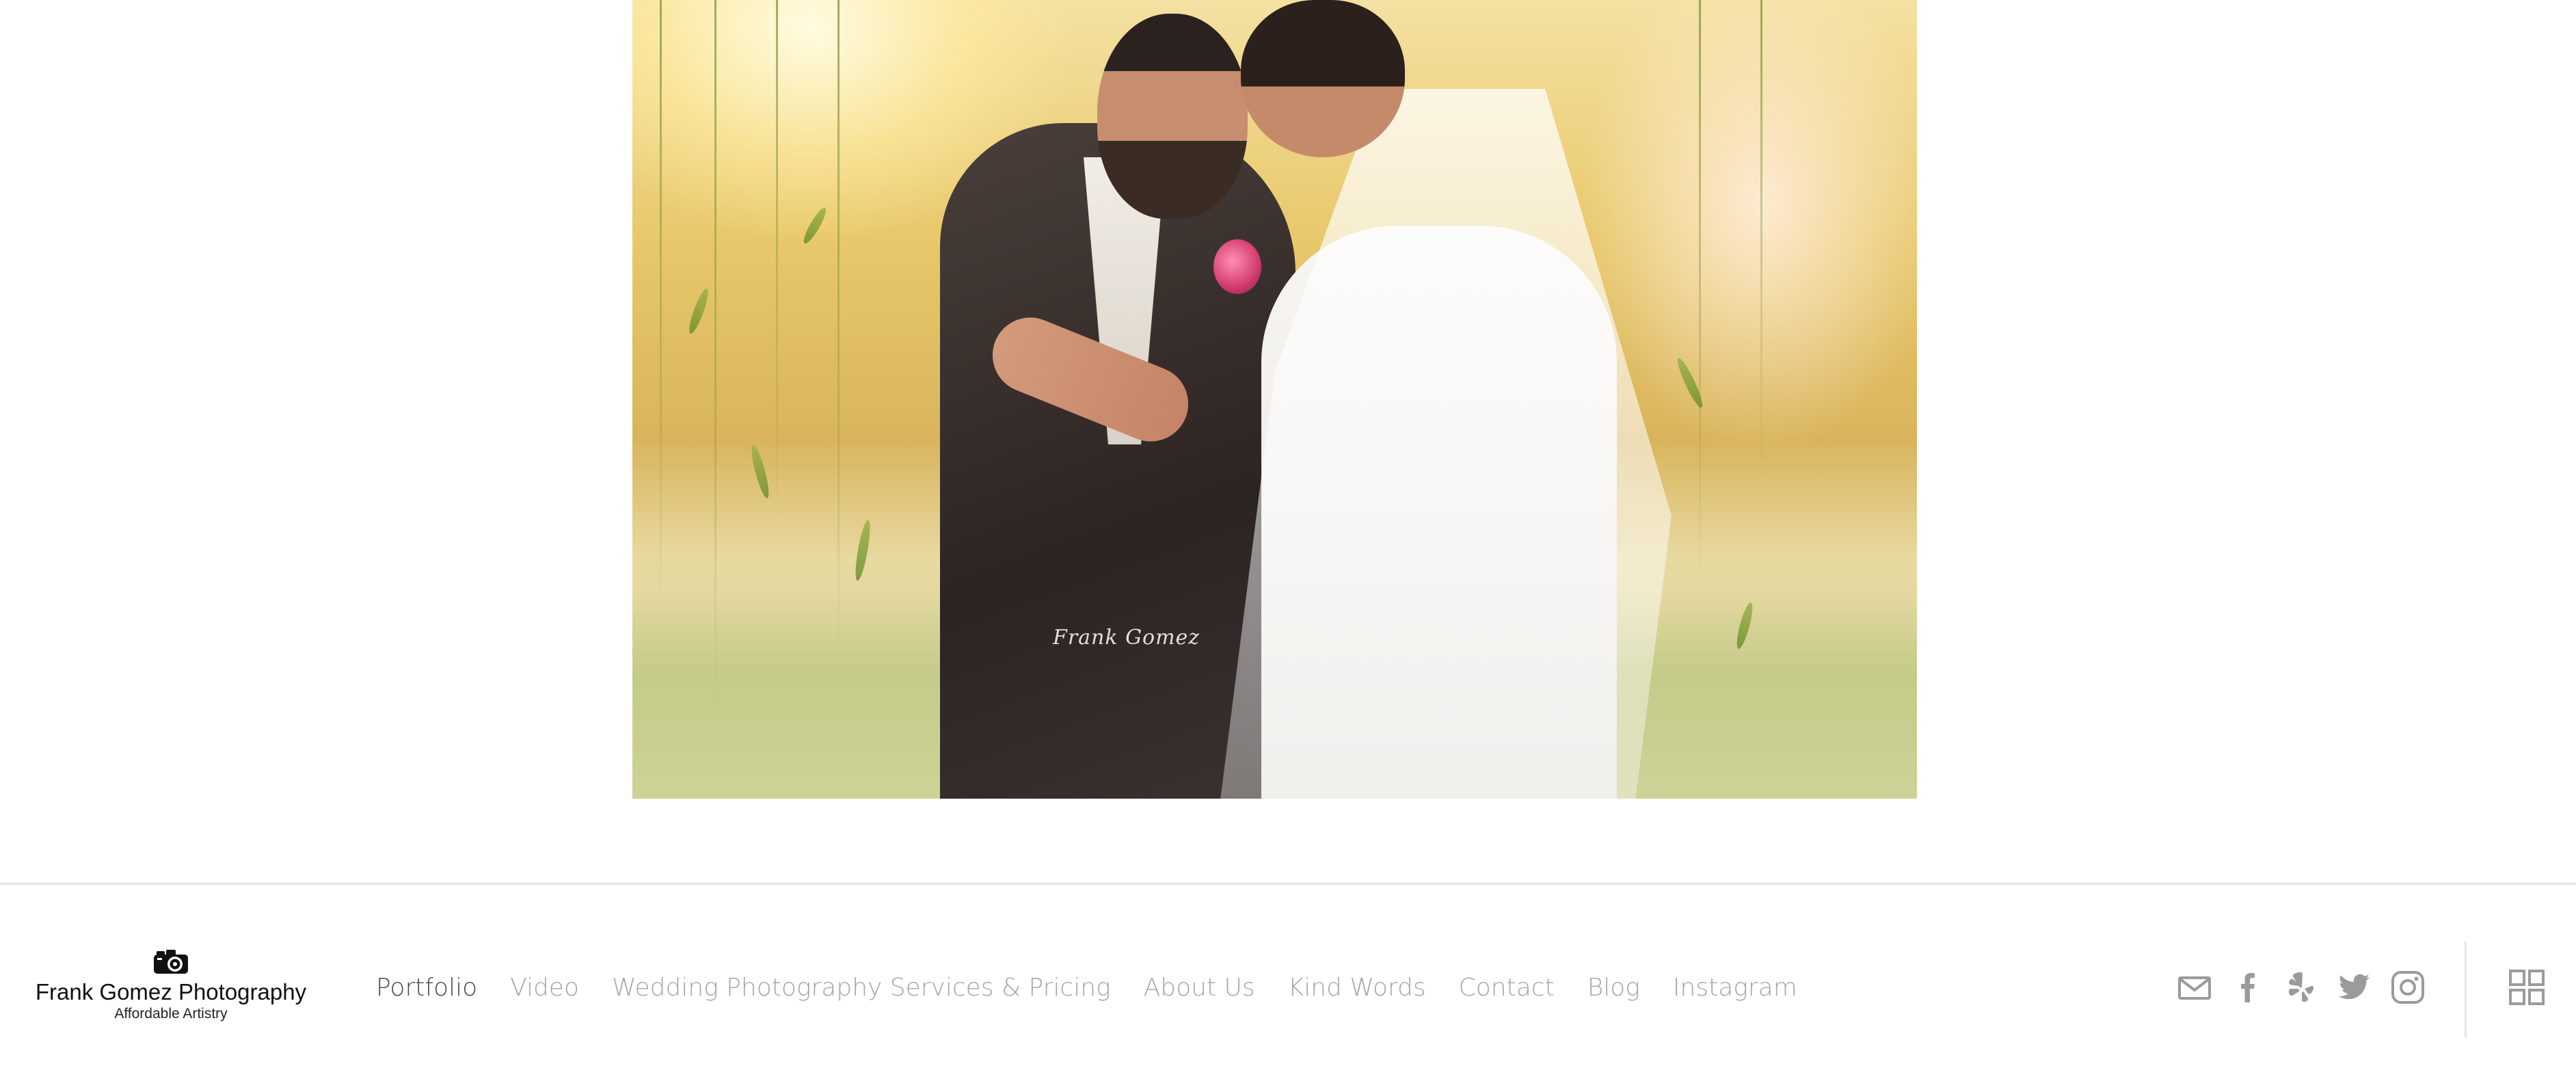 The width and height of the screenshot is (2576, 1066). I want to click on brand-tagline: Affordable Artistry, so click(171, 1014).